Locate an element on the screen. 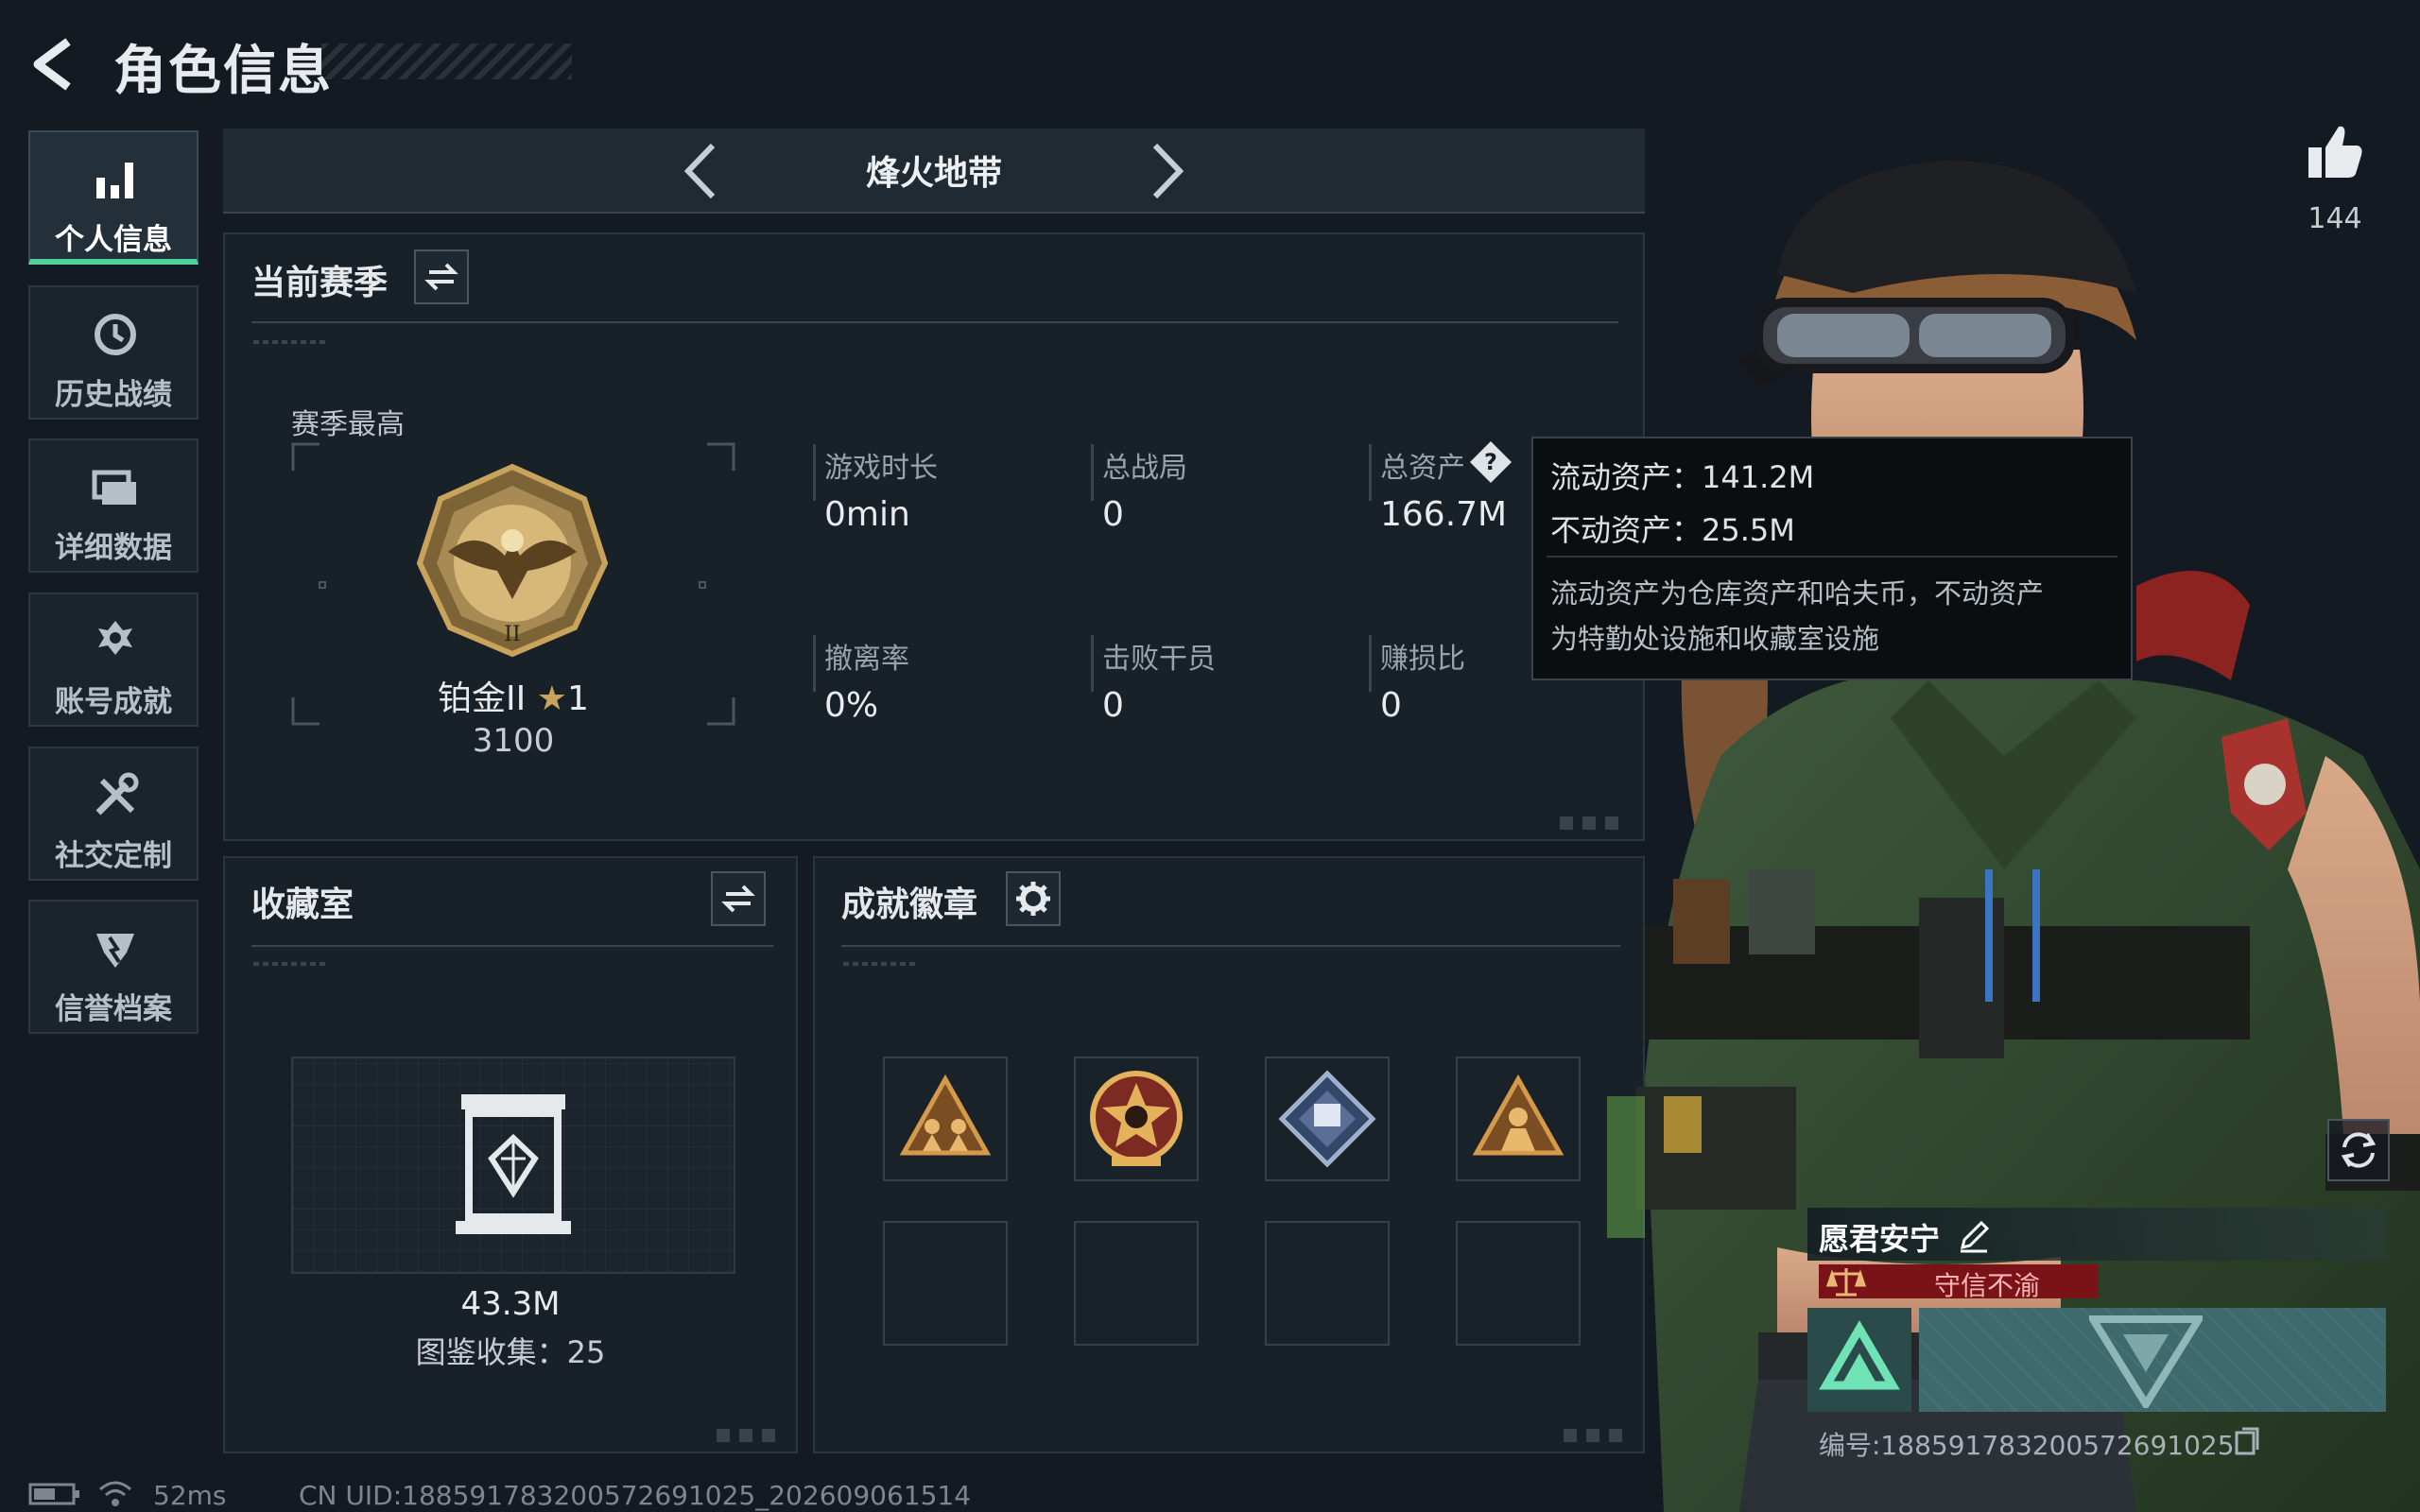  collection-panel-title: 收藏室 is located at coordinates (302, 904).